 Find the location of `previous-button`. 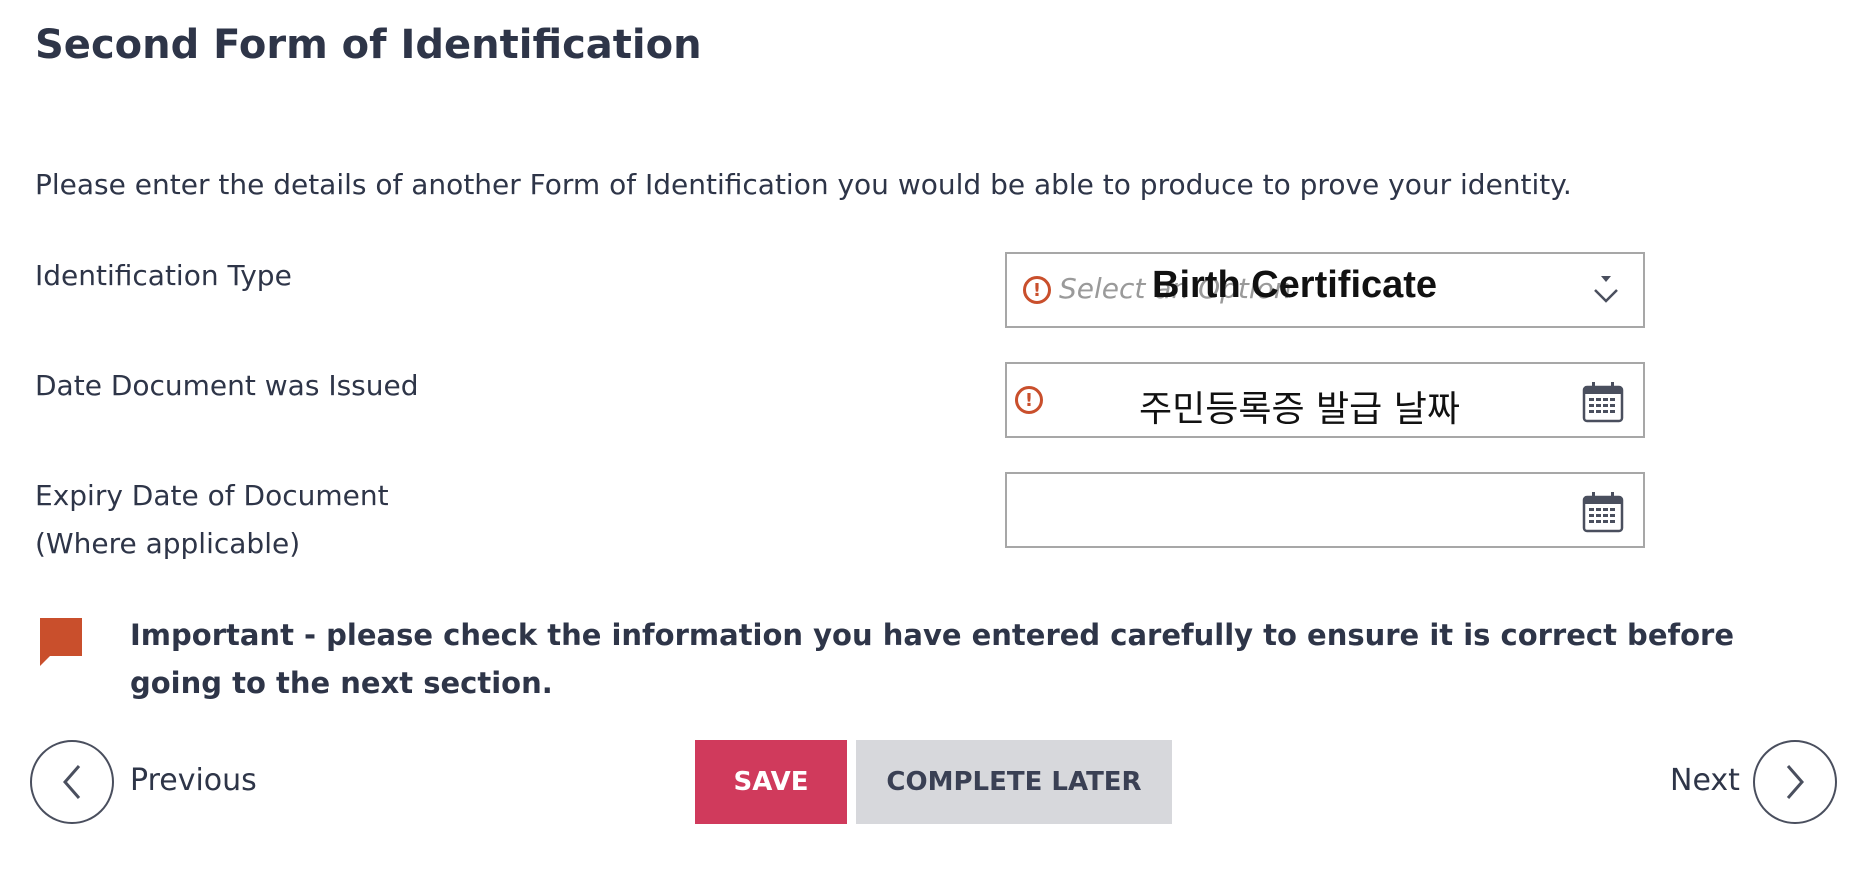

previous-button is located at coordinates (72, 782).